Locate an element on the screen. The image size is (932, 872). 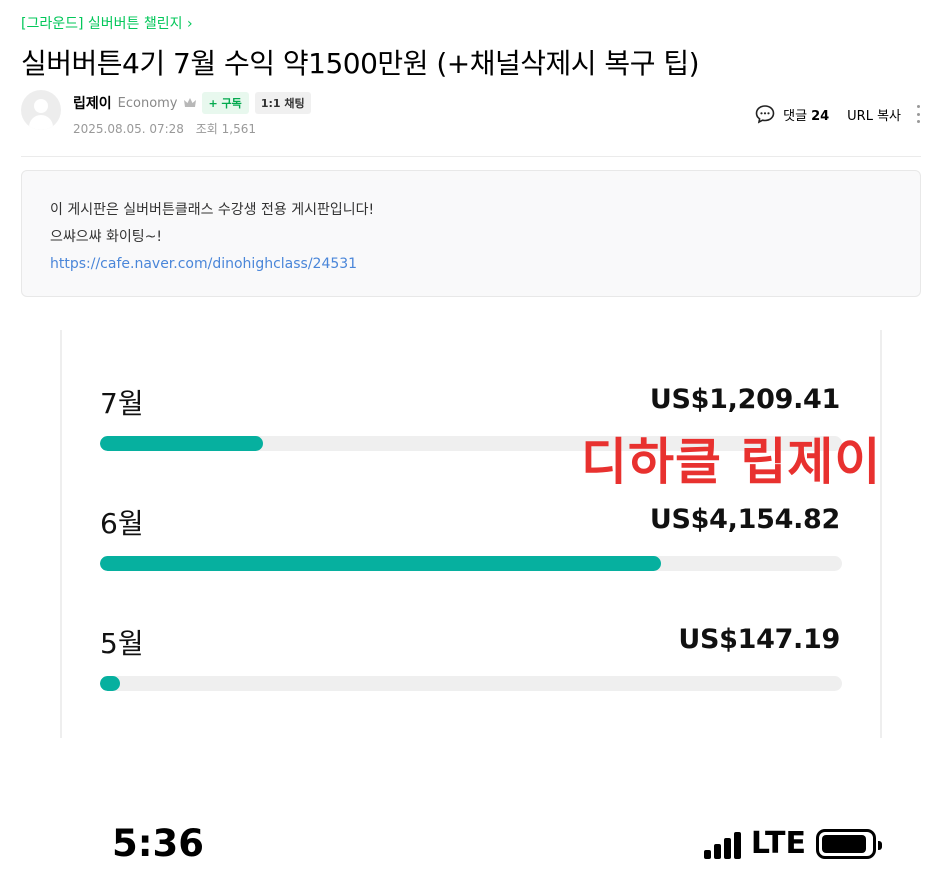
url-copy-button: URL 복사 is located at coordinates (874, 114).